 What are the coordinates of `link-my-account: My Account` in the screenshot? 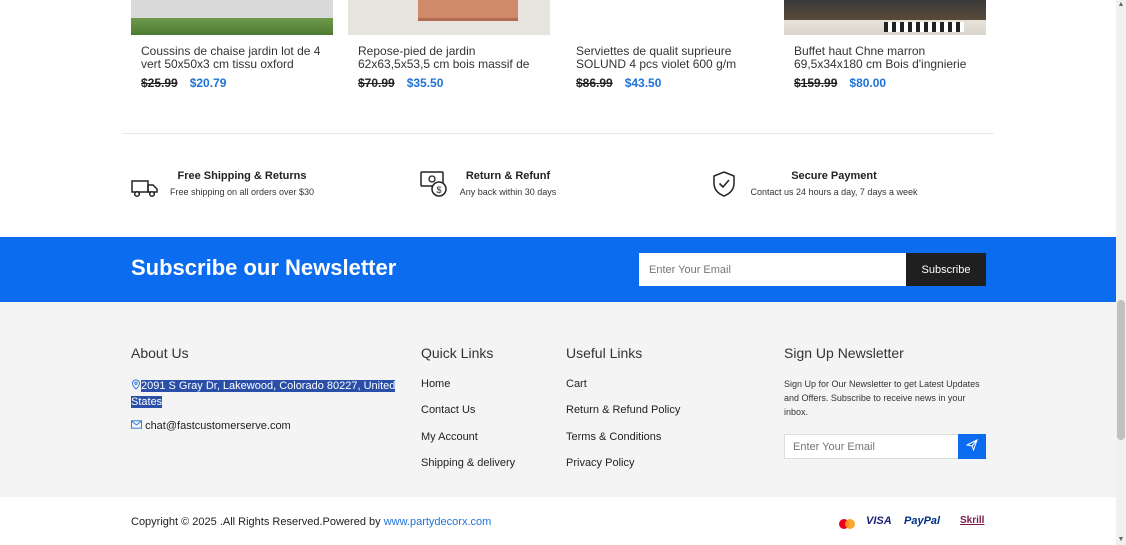 It's located at (449, 437).